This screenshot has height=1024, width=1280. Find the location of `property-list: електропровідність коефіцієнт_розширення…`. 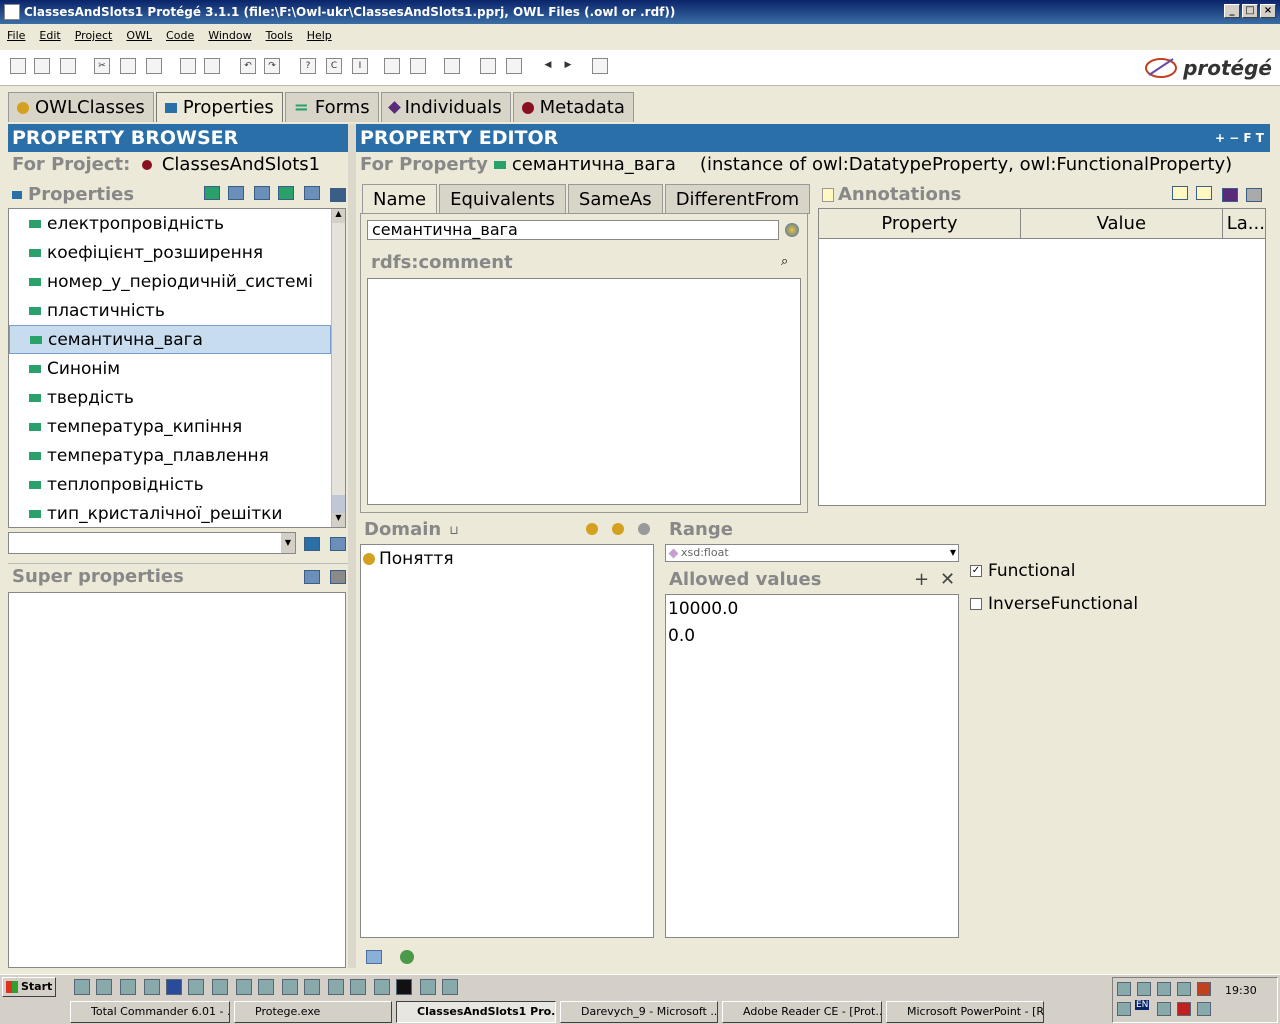

property-list: електропровідність коефіцієнт_розширення… is located at coordinates (177, 368).